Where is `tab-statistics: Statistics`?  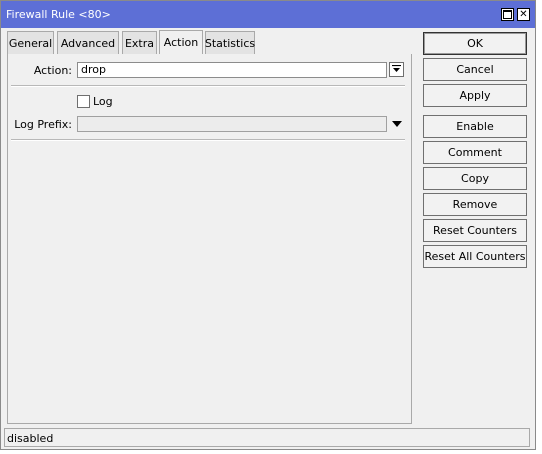
tab-statistics: Statistics is located at coordinates (230, 42).